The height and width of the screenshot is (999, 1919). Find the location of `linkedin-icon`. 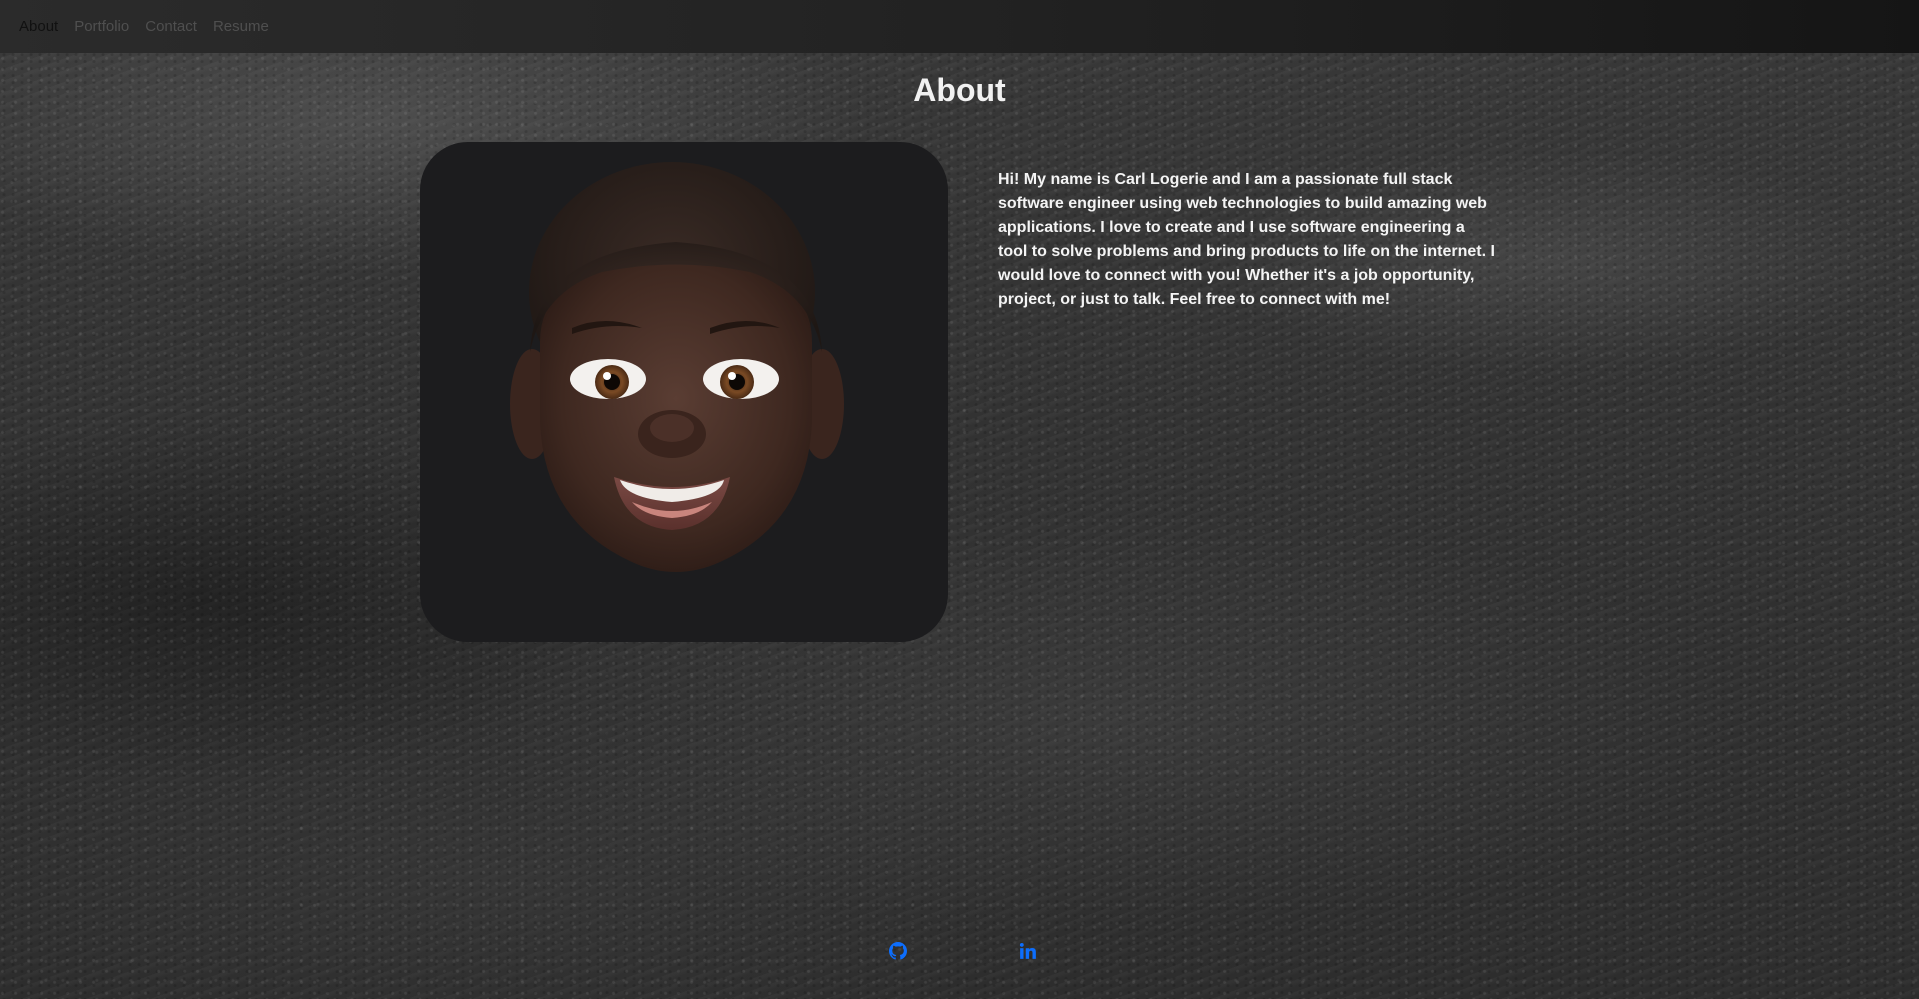

linkedin-icon is located at coordinates (1028, 951).